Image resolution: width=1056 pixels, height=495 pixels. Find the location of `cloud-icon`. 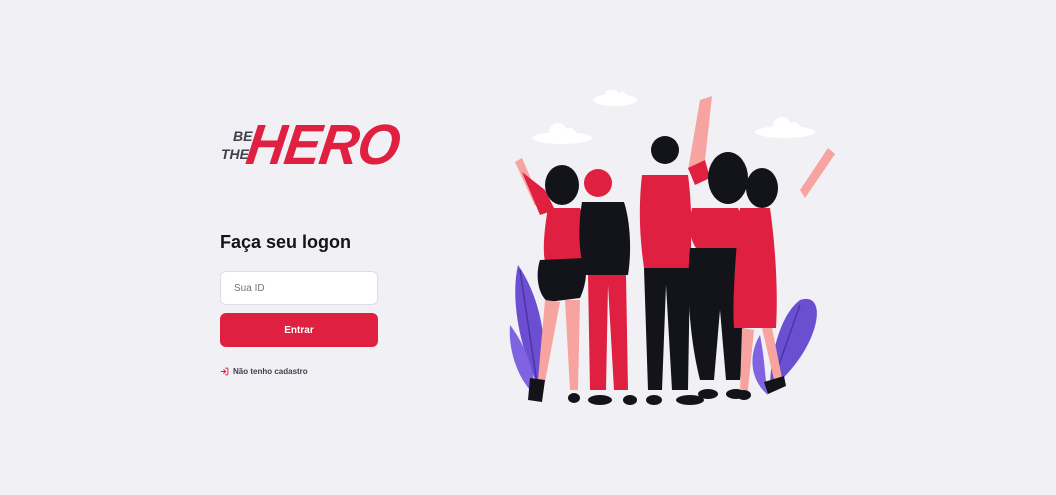

cloud-icon is located at coordinates (673, 117).